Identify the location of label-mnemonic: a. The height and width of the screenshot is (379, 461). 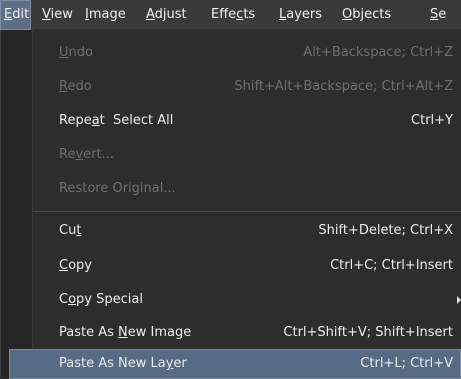
(95, 120).